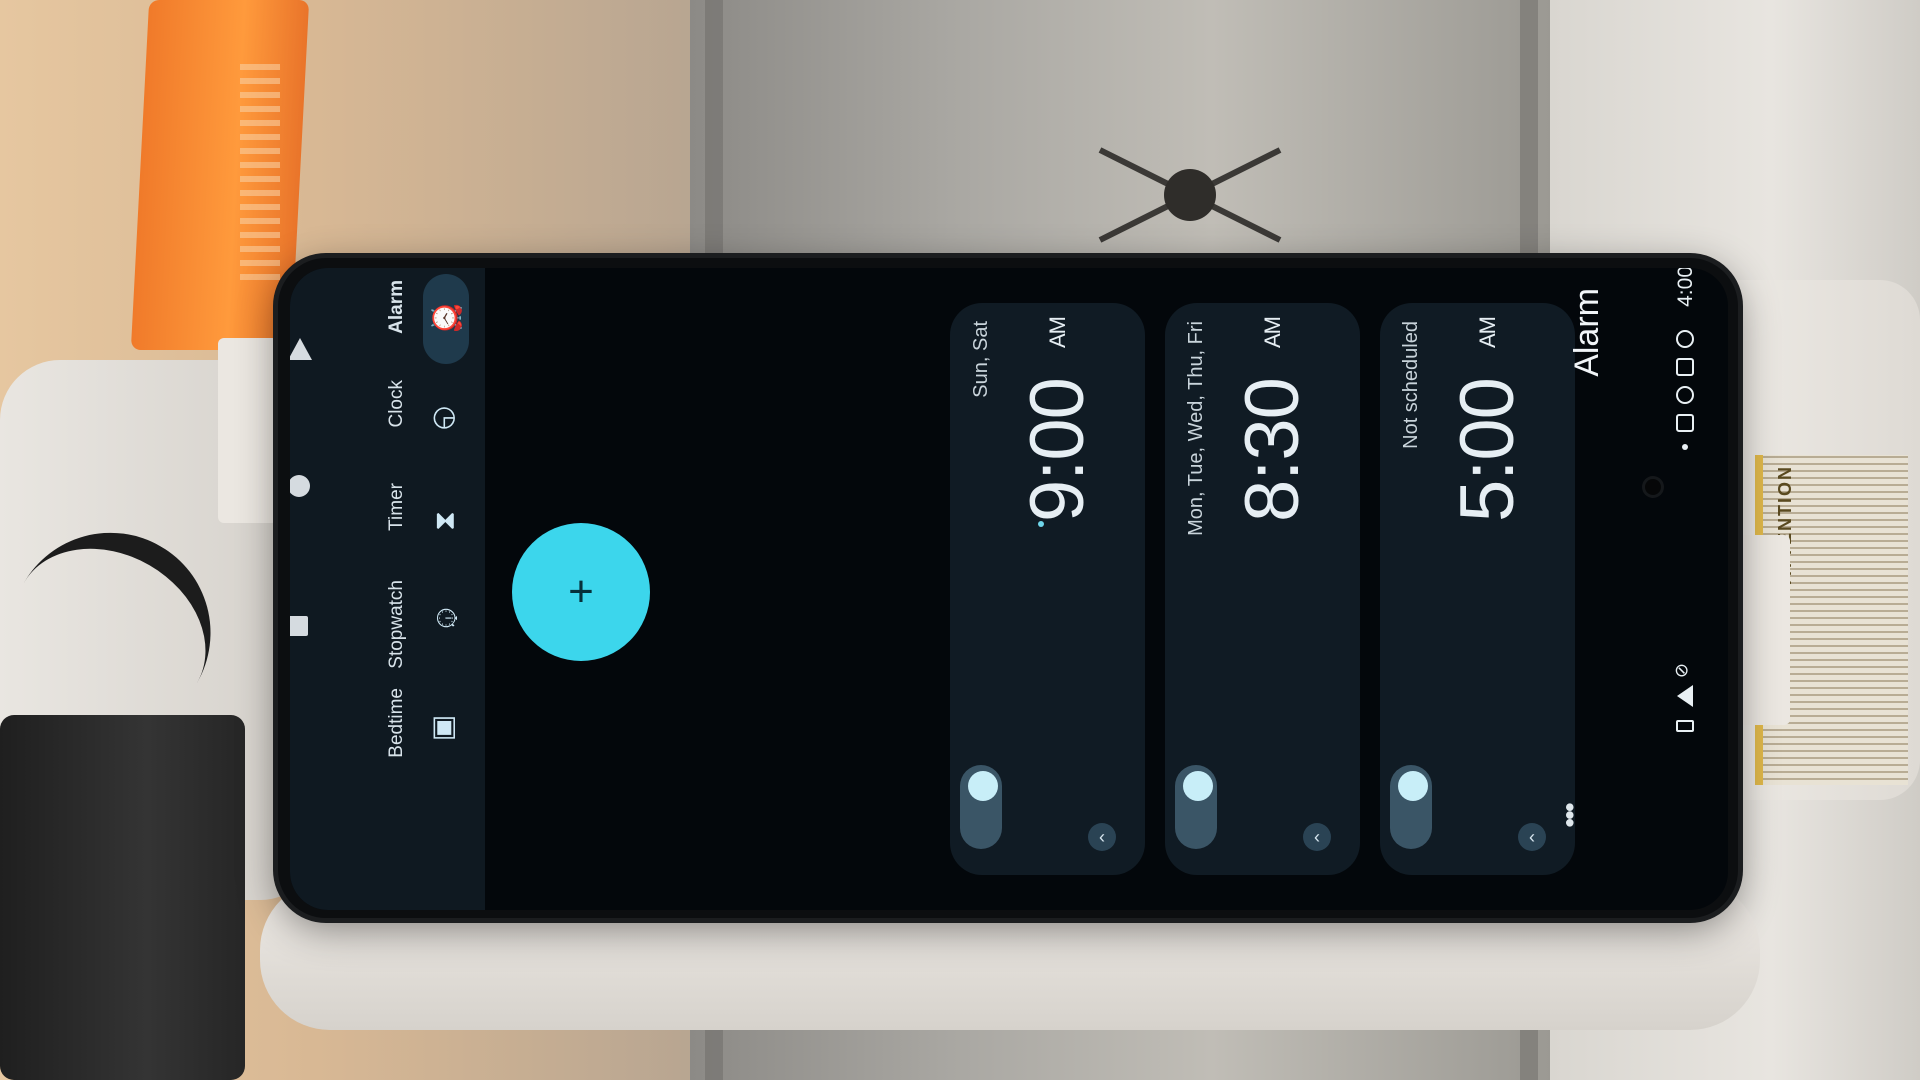 This screenshot has height=1080, width=1920. Describe the element at coordinates (1587, 332) in the screenshot. I see `page-title: Alarm` at that location.